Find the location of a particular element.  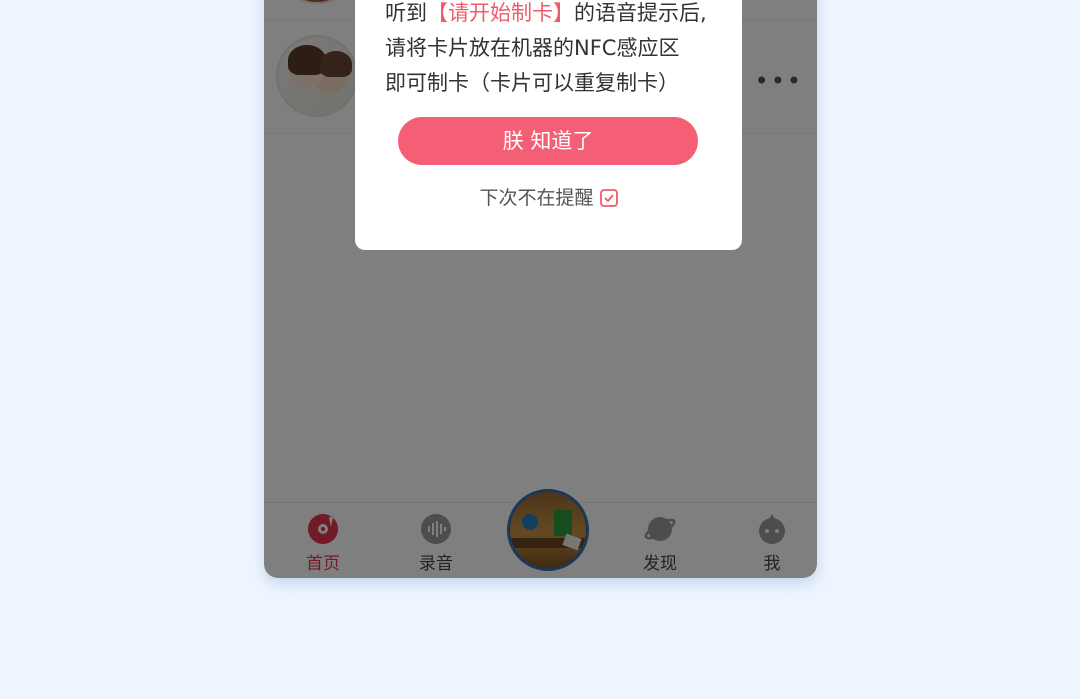

dialog-line-3: 即可制卡（卡片可以重复制卡） is located at coordinates (532, 83).